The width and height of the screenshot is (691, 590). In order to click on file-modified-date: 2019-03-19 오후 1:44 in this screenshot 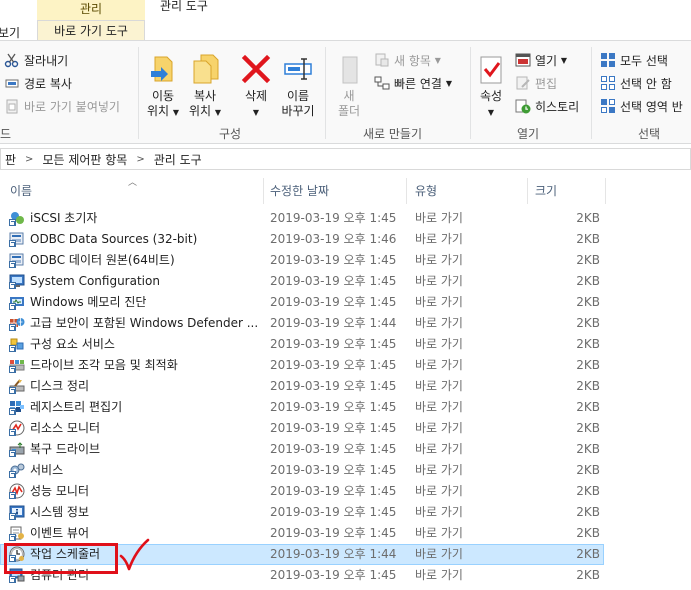, I will do `click(333, 554)`.